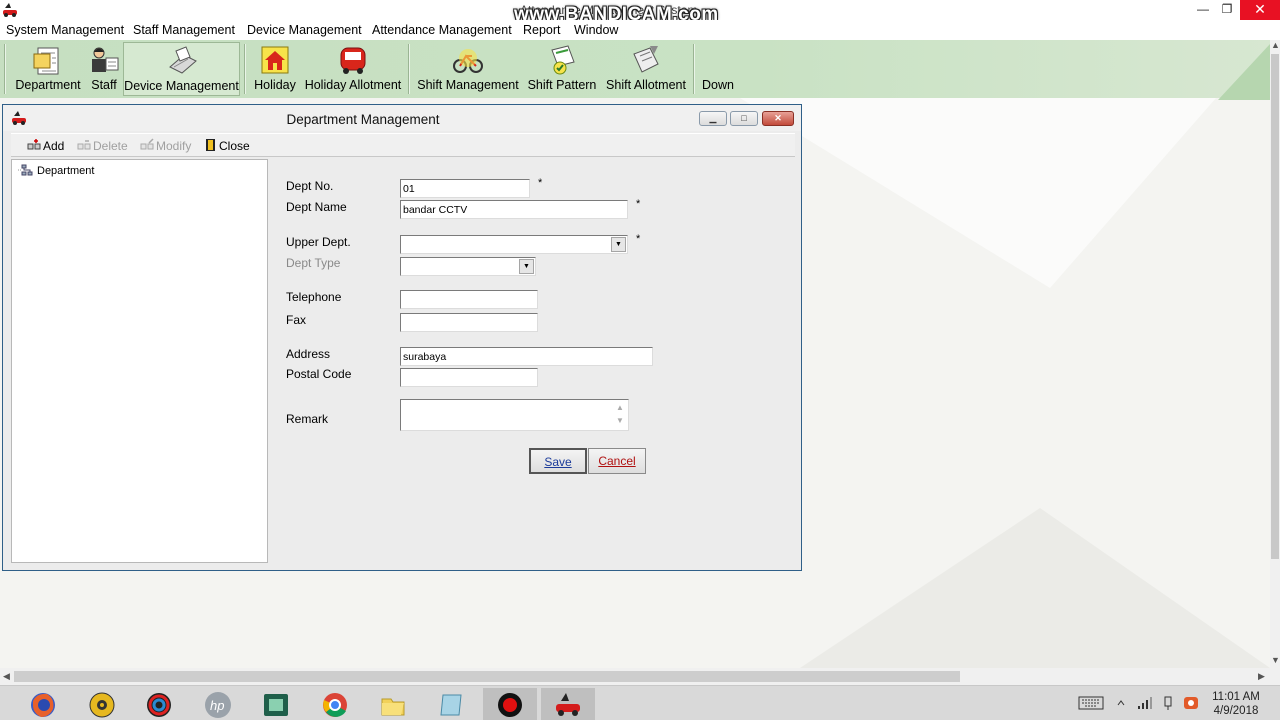  What do you see at coordinates (465, 188) in the screenshot?
I see `dept-no-field: 01` at bounding box center [465, 188].